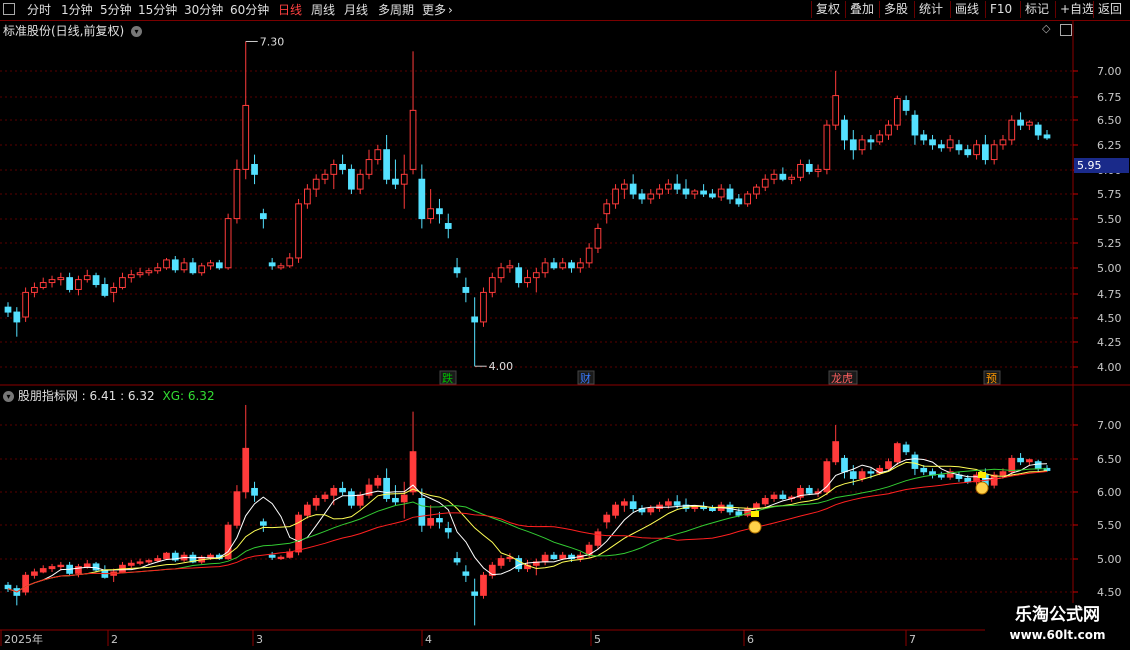  Describe the element at coordinates (428, 639) in the screenshot. I see `date-label: 4` at that location.